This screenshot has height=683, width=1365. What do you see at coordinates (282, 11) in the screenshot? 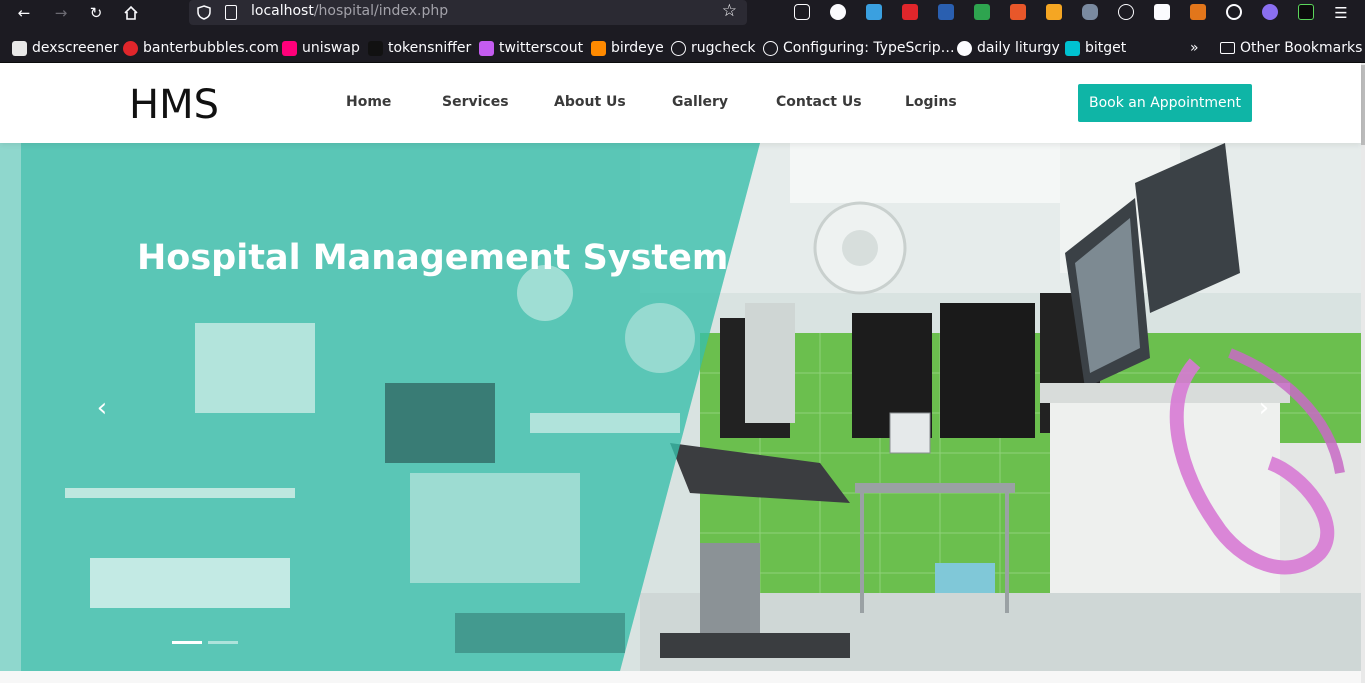
I see `url-host: localhost` at bounding box center [282, 11].